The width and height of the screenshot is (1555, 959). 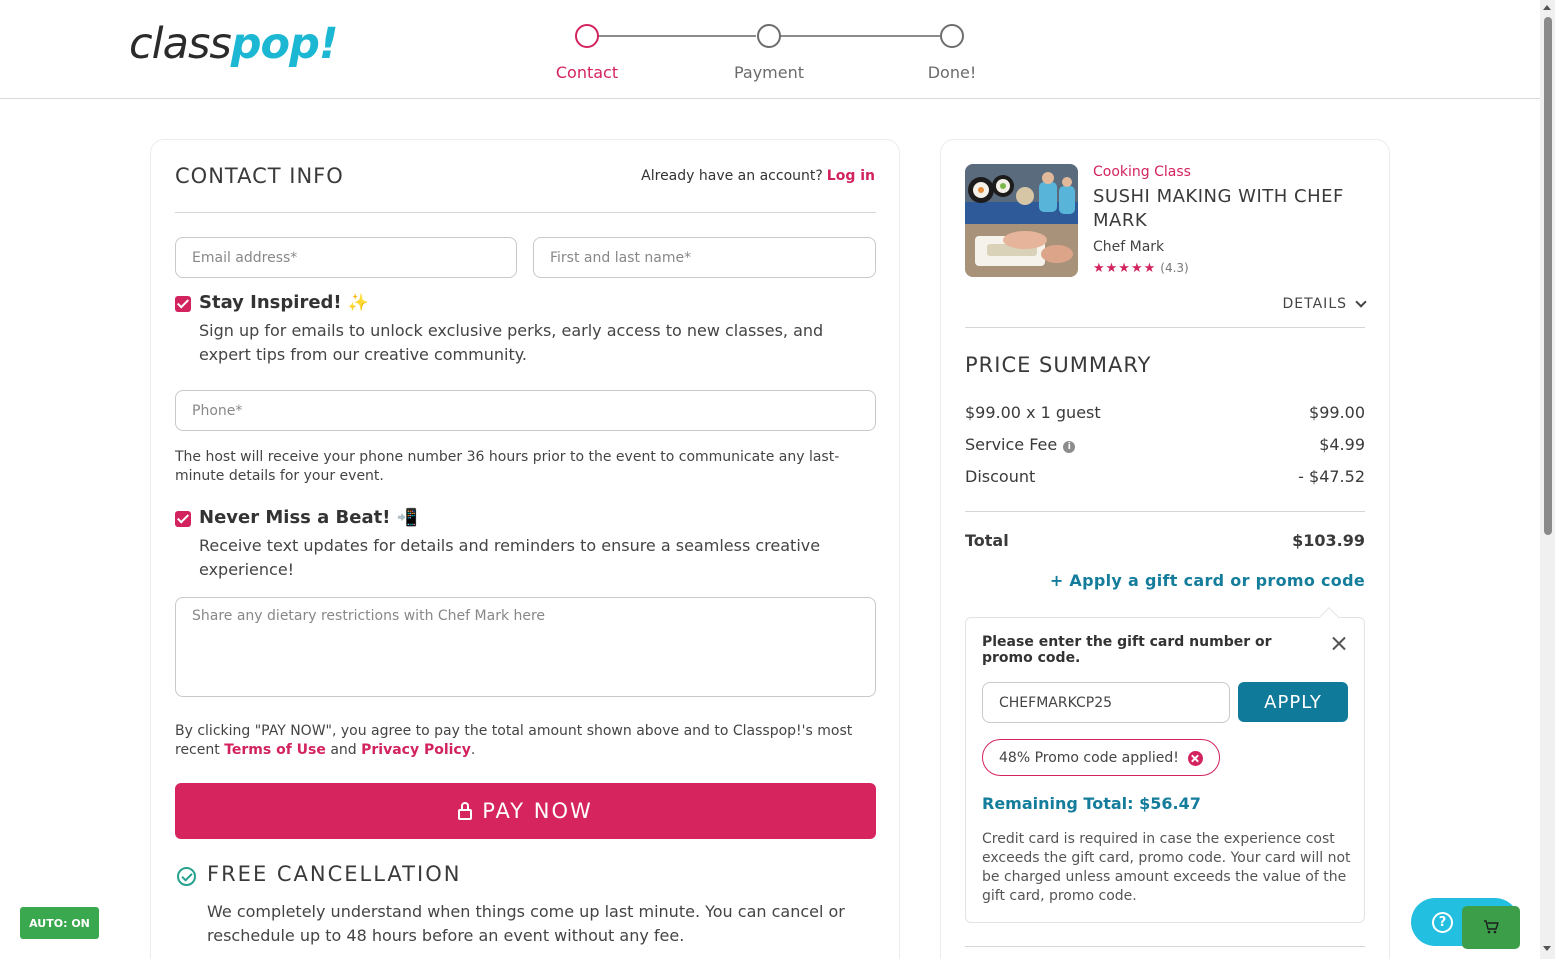 I want to click on pay-now-label: PAY NOW, so click(x=537, y=811).